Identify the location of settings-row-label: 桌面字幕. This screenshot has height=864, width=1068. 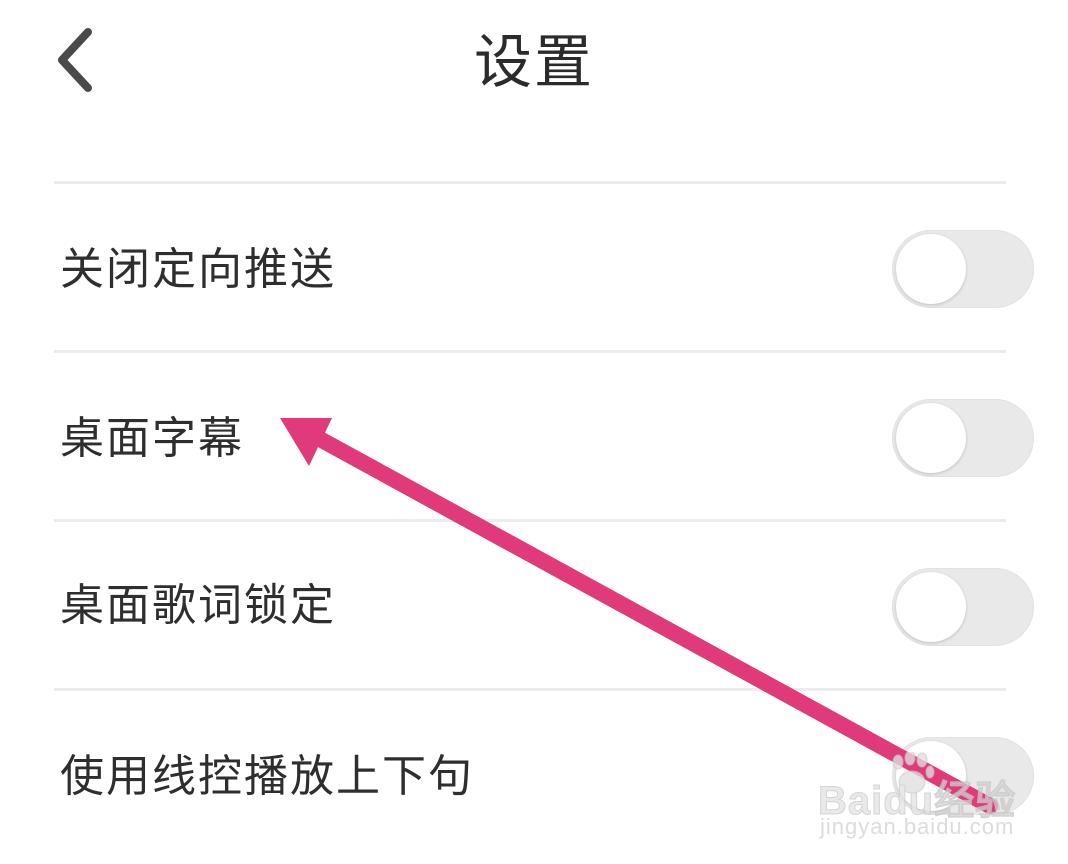
(152, 438).